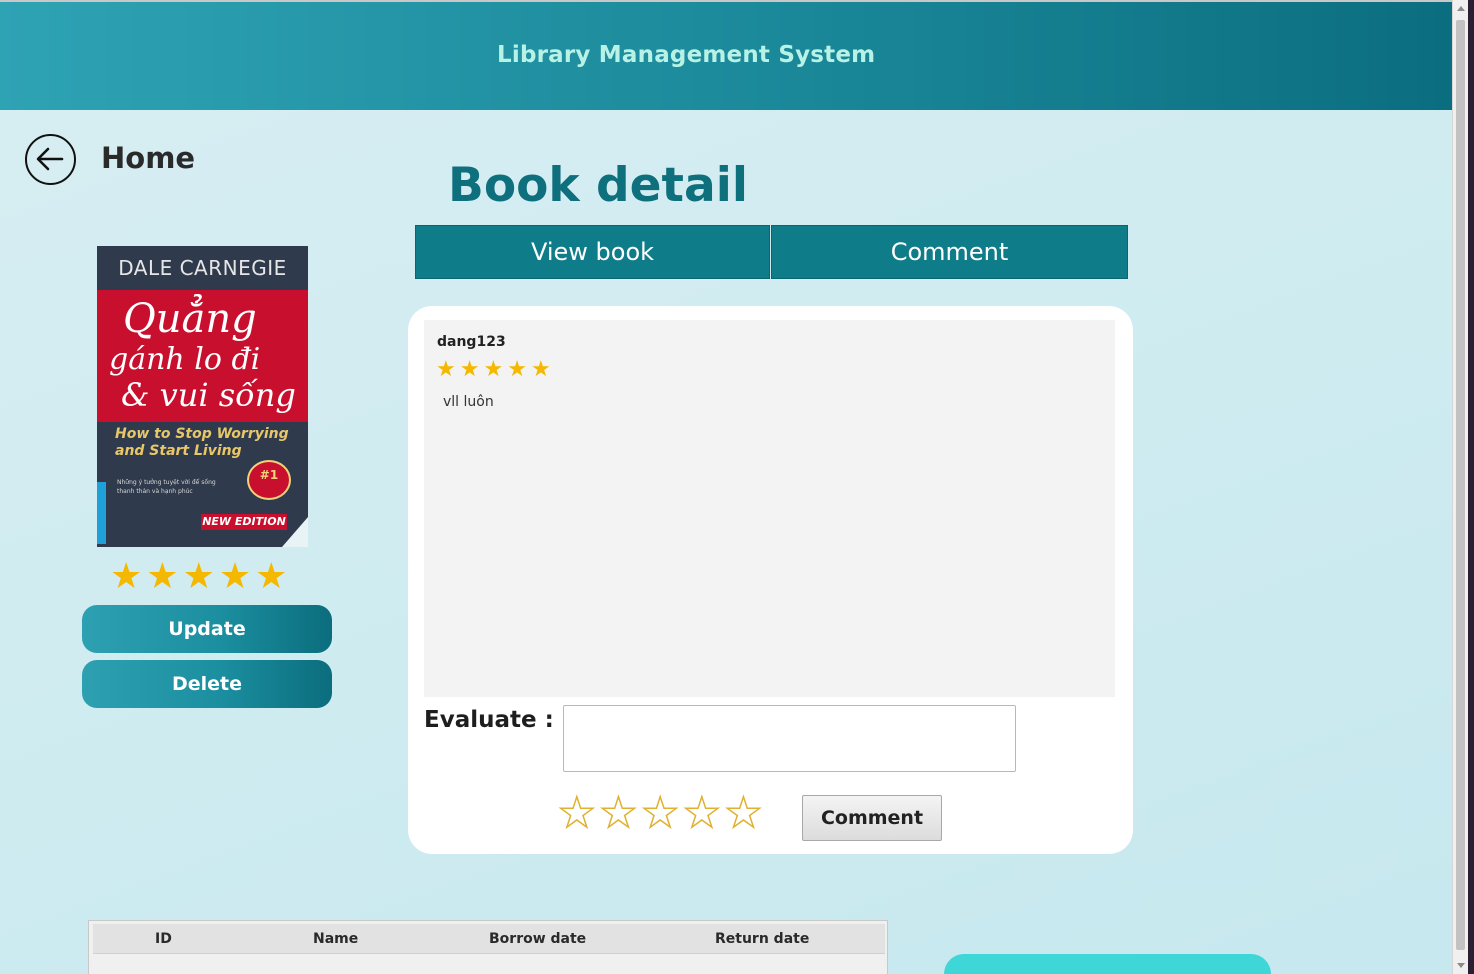  I want to click on scrollbar-thumb, so click(1460, 485).